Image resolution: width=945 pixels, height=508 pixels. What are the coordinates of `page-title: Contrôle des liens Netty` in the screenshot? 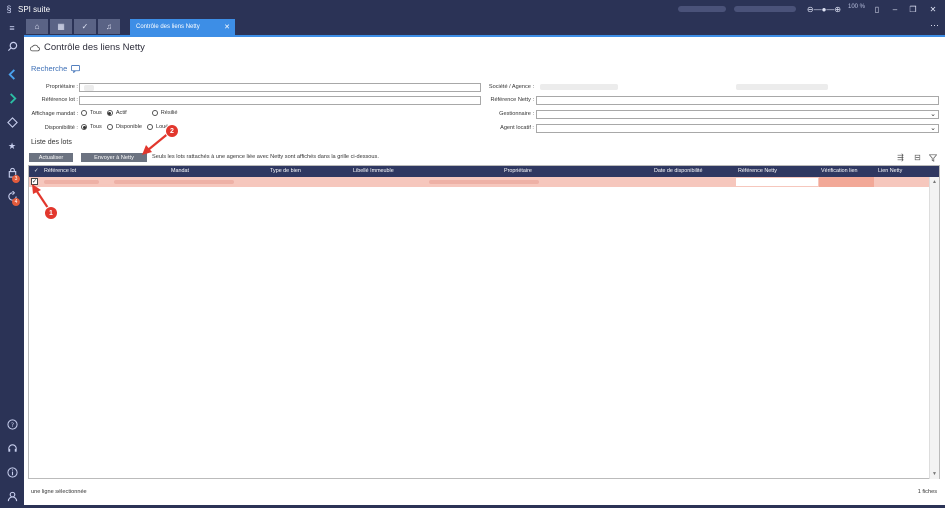 It's located at (87, 47).